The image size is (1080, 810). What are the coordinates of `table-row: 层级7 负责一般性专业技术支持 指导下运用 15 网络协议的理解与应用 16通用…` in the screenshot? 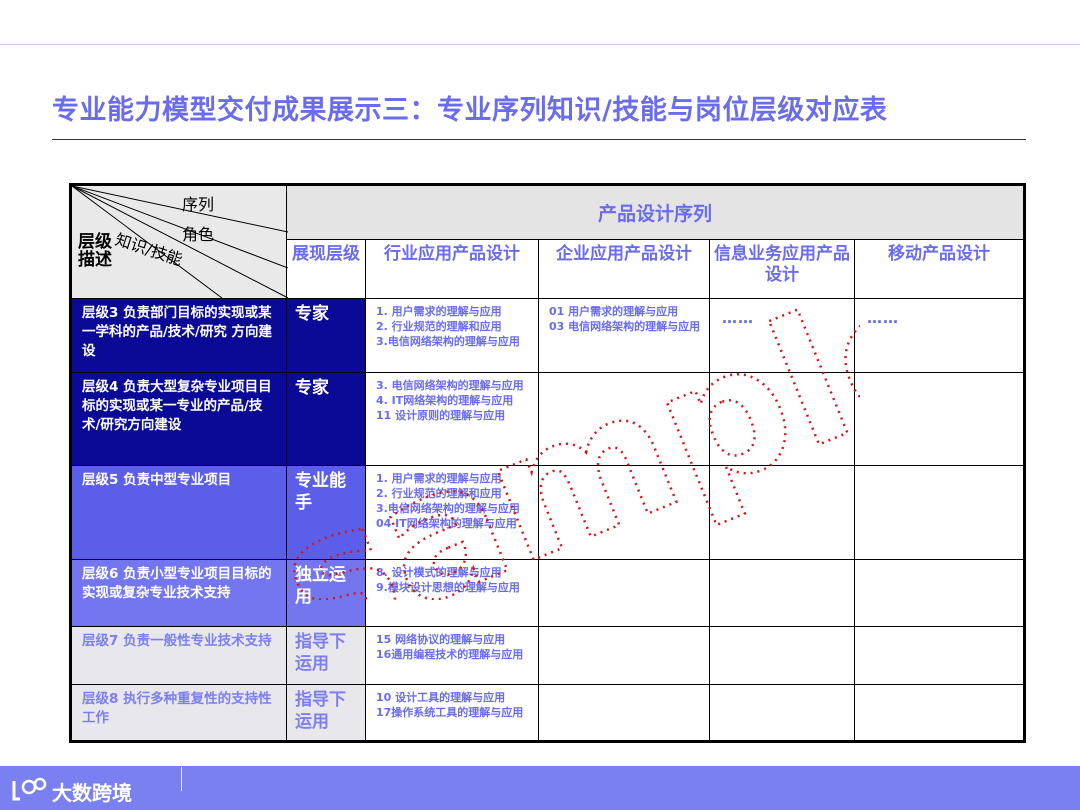 It's located at (547, 655).